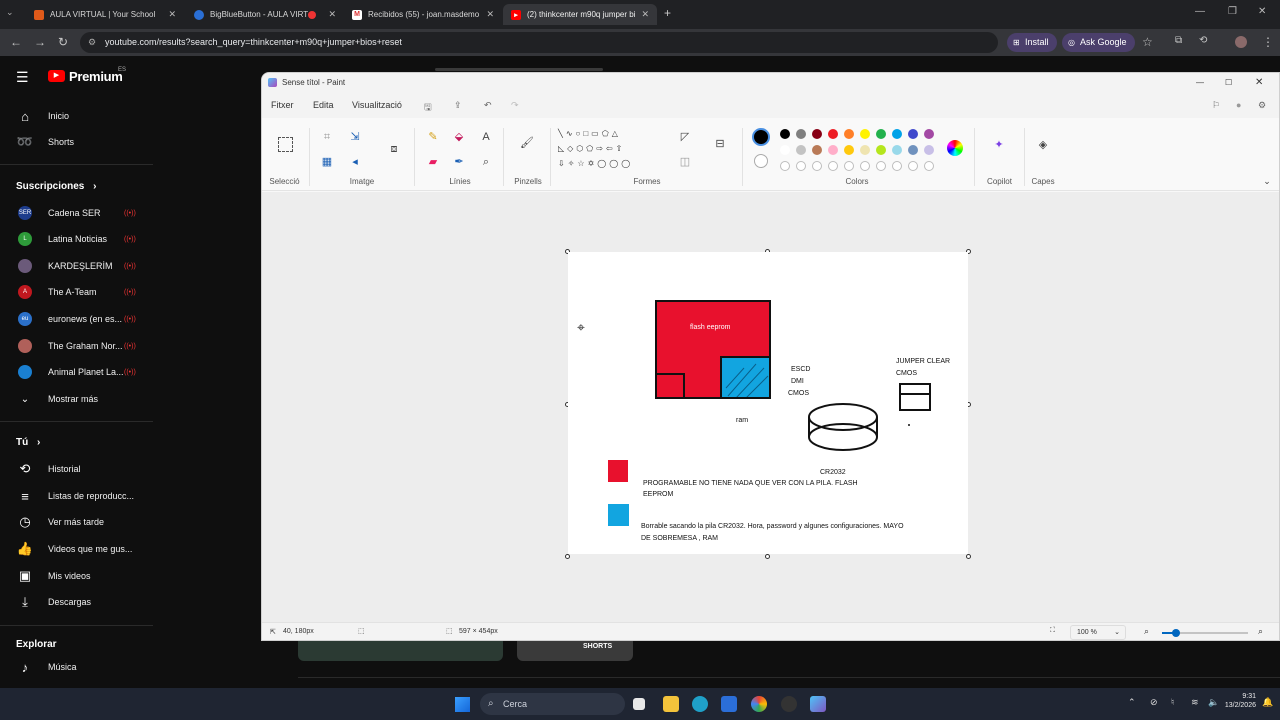  I want to click on sidebar-item-watch-later: ◷ Ver más tarde, so click(76, 522).